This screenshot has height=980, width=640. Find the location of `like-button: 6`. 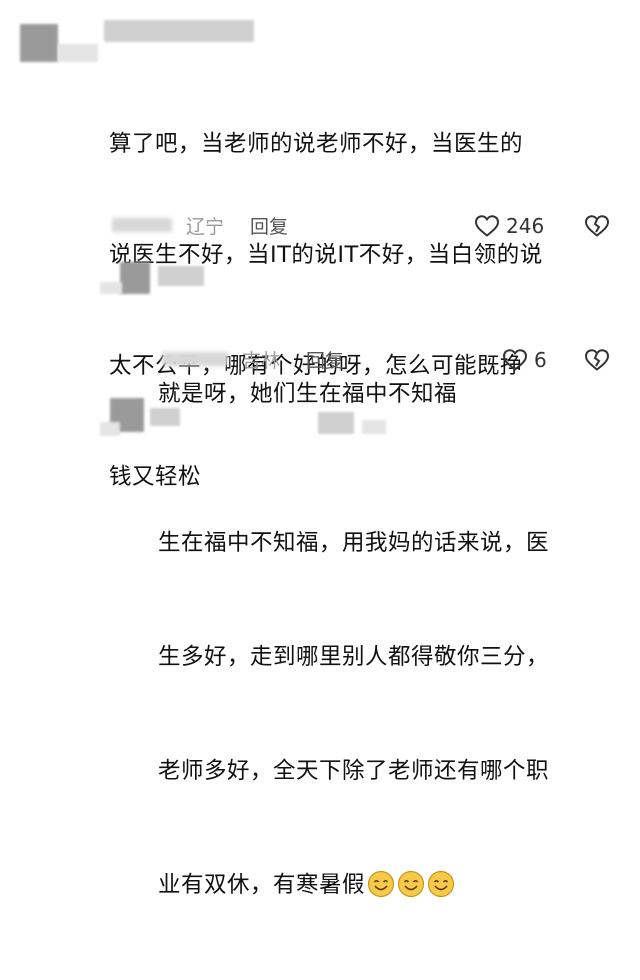

like-button: 6 is located at coordinates (524, 360).